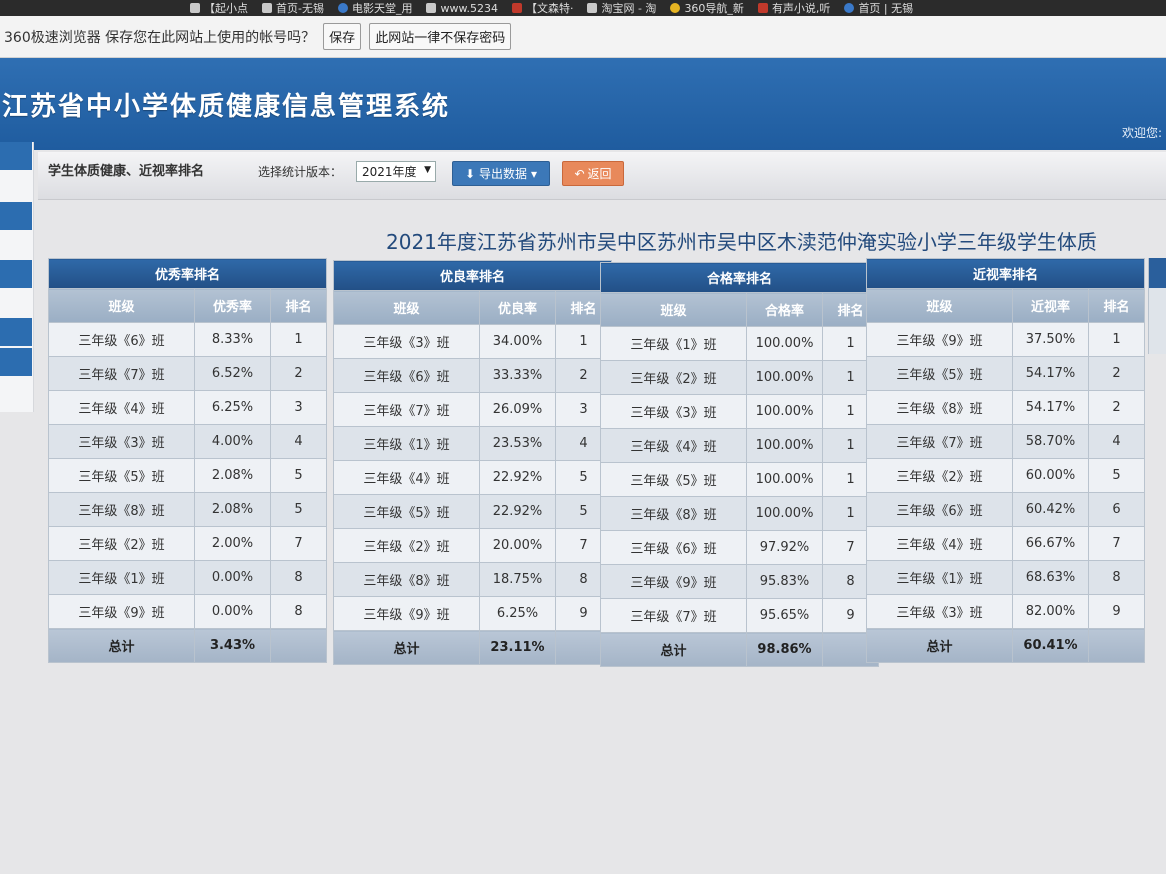 This screenshot has height=874, width=1166. What do you see at coordinates (793, 8) in the screenshot?
I see `bookmark-item: 有声小说,听` at bounding box center [793, 8].